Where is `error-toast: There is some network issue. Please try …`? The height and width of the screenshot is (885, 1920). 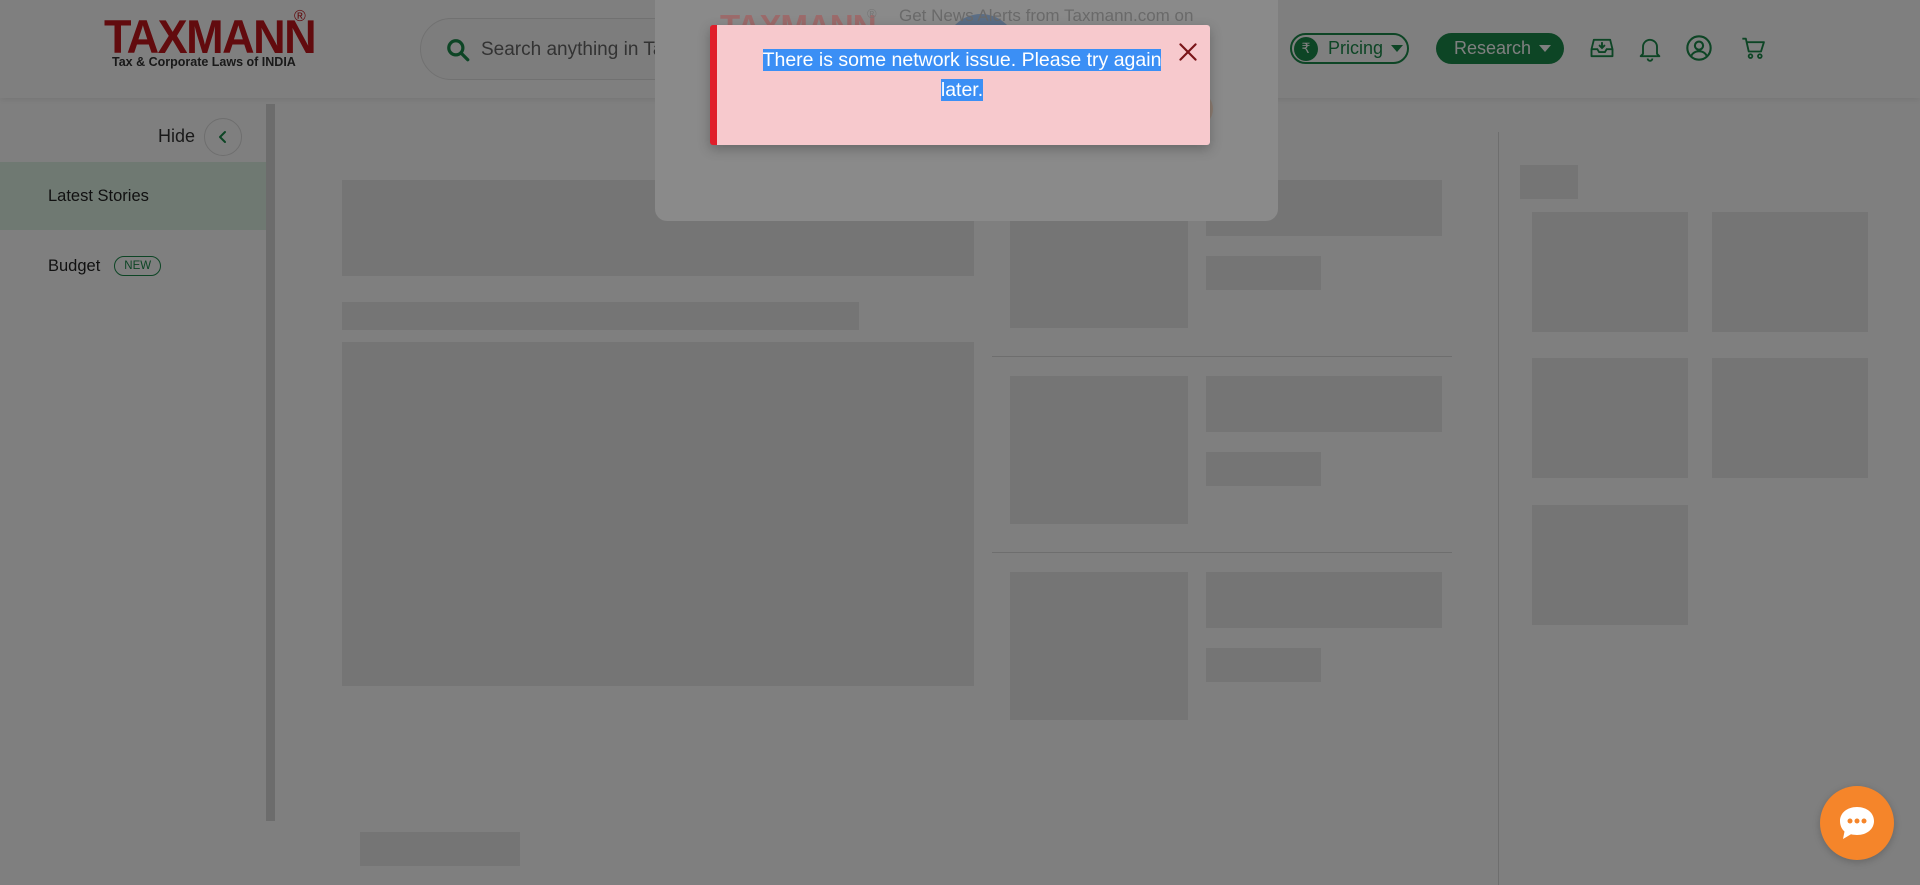
error-toast: There is some network issue. Please try … is located at coordinates (960, 85).